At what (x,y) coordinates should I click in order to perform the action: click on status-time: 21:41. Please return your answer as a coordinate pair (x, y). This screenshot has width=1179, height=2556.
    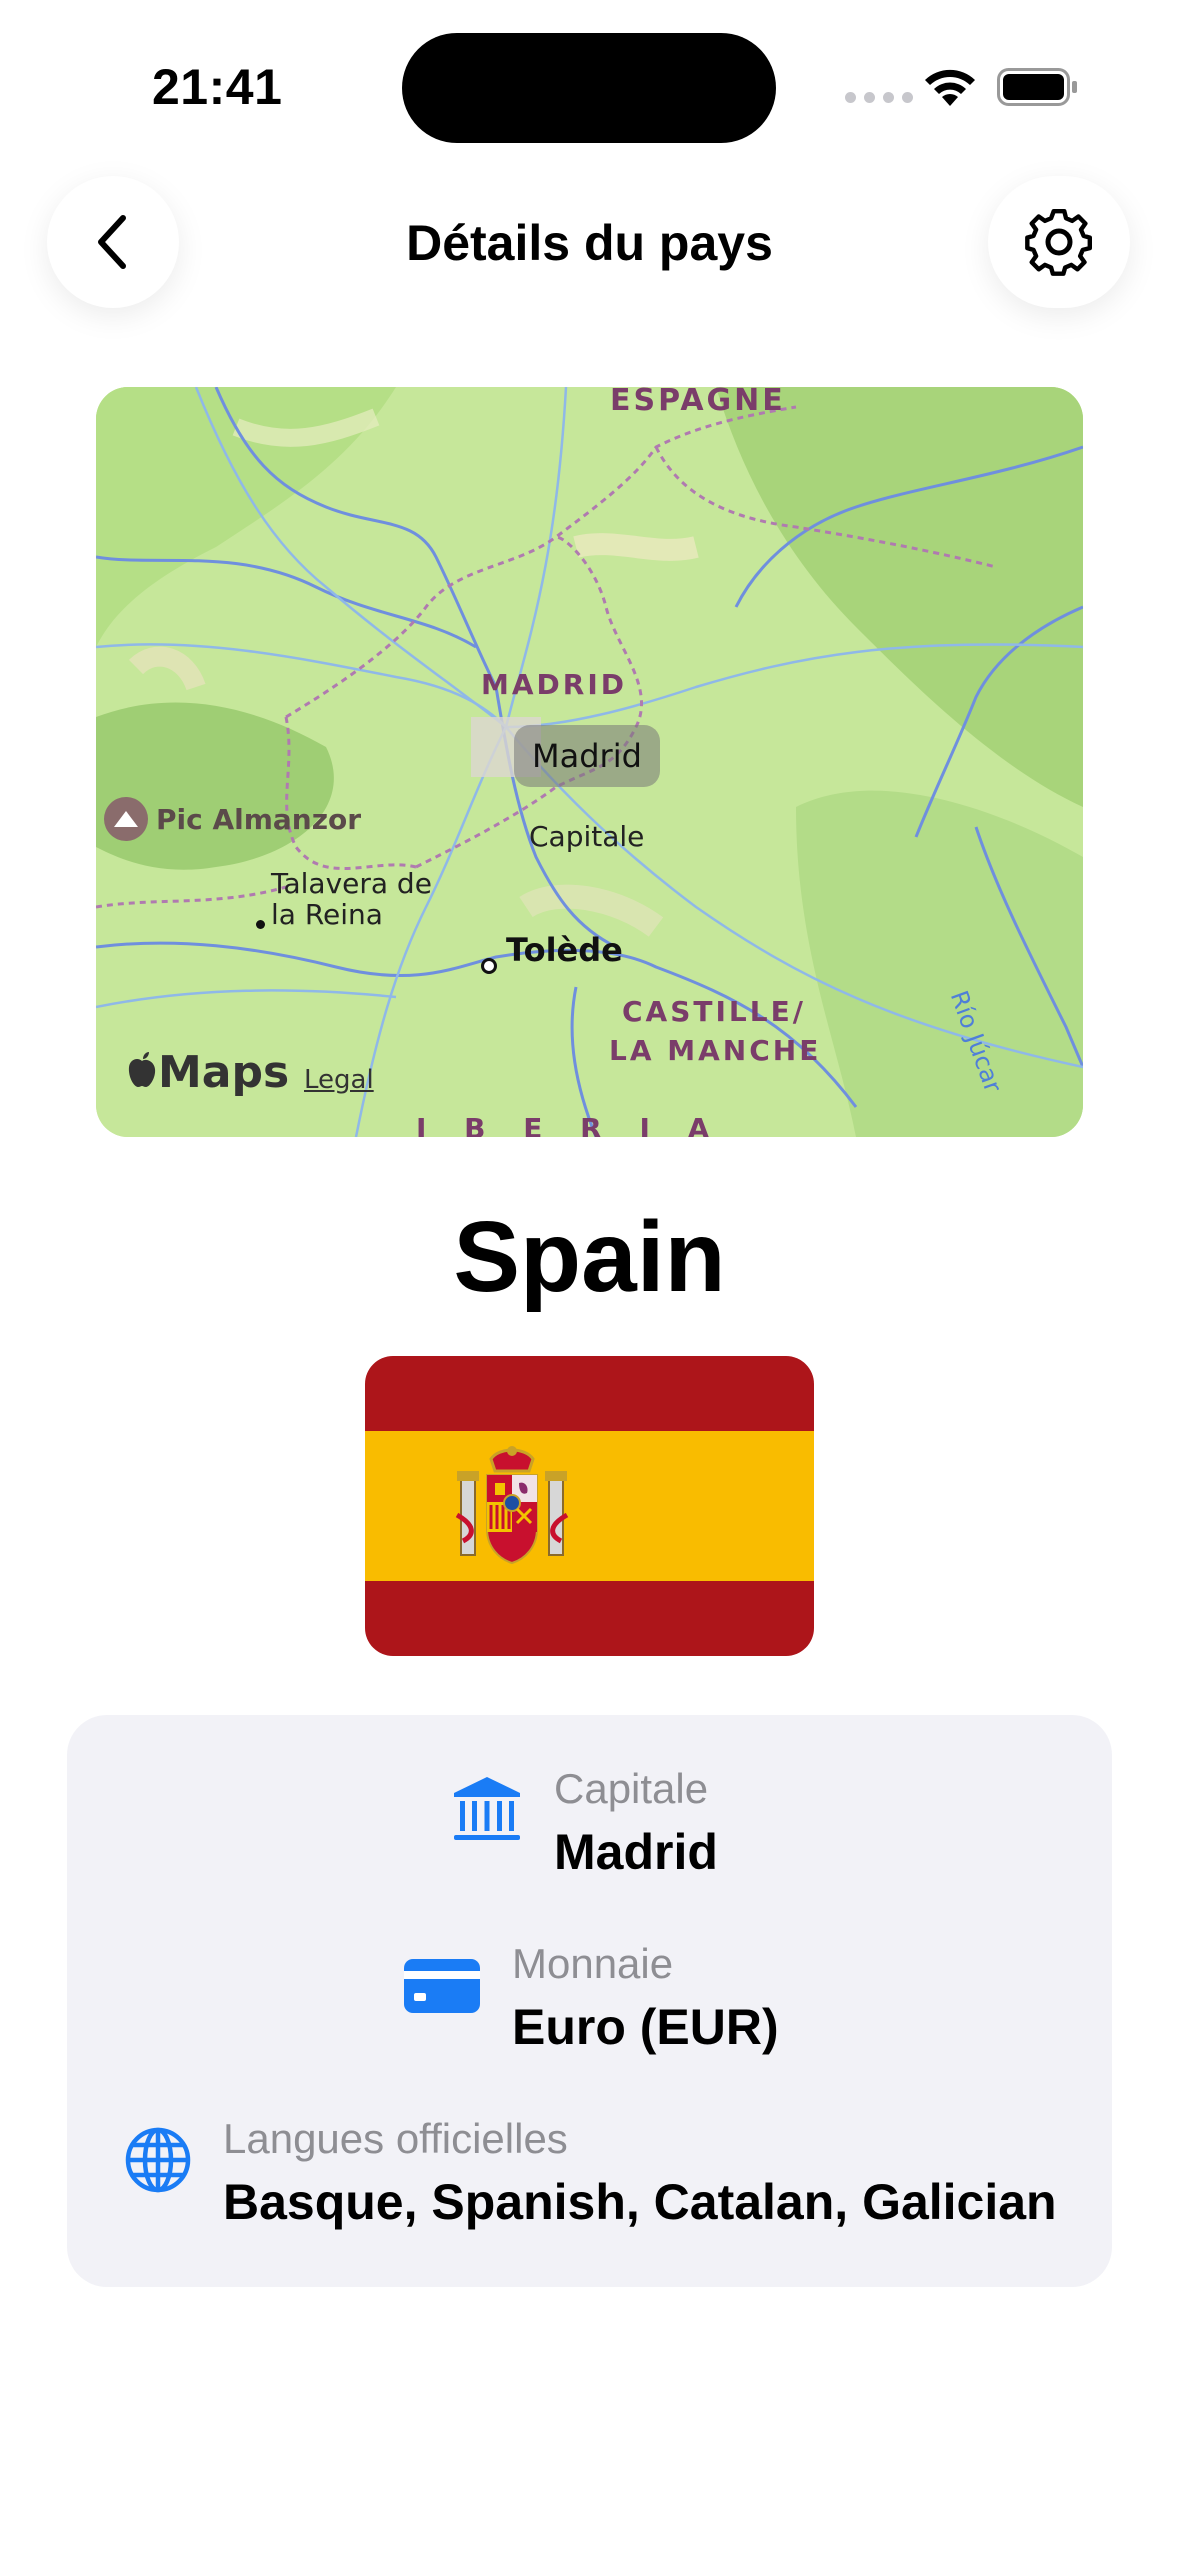
    Looking at the image, I should click on (217, 87).